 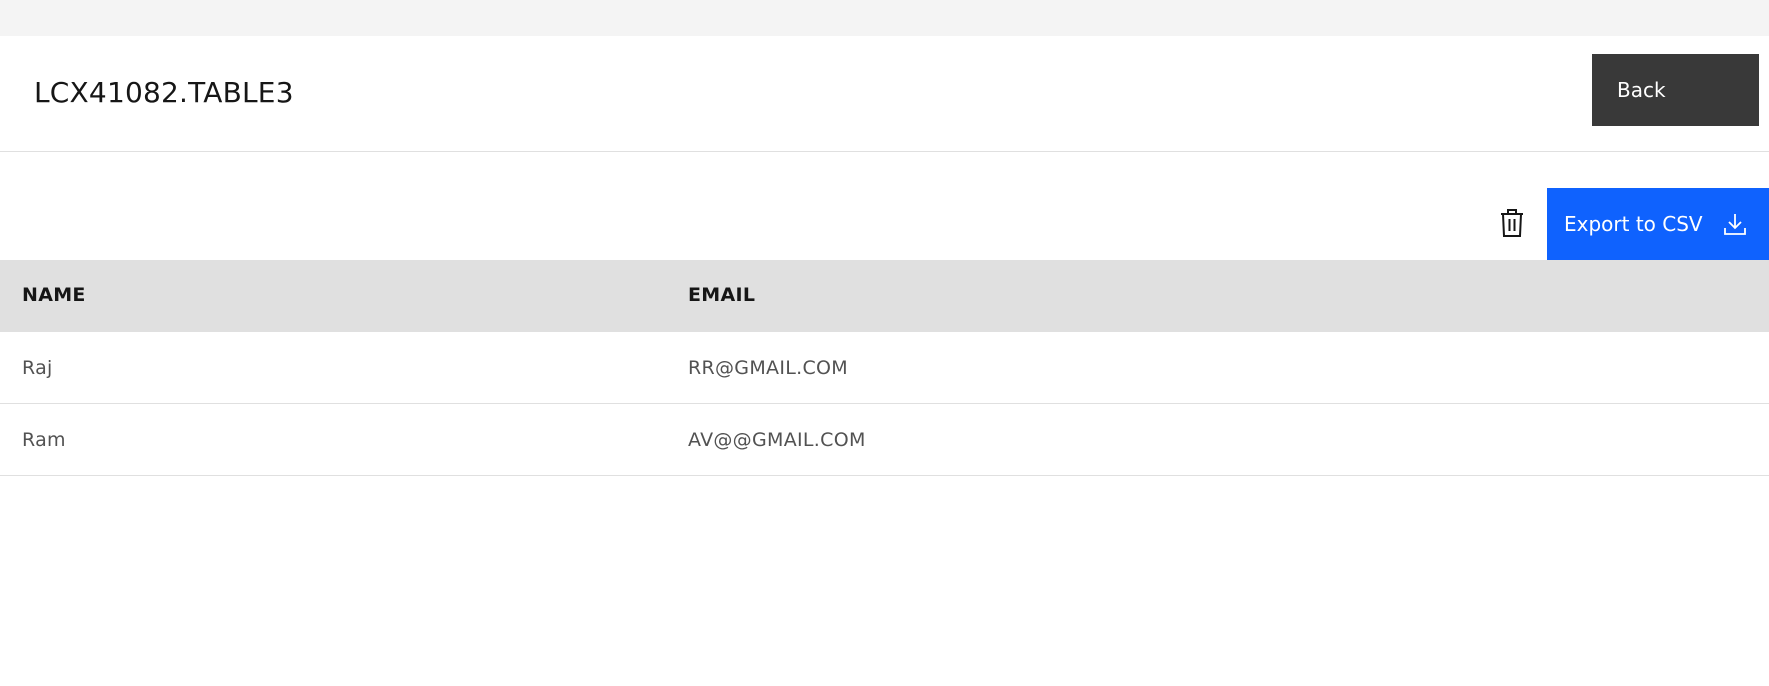 I want to click on download-icon, so click(x=1735, y=224).